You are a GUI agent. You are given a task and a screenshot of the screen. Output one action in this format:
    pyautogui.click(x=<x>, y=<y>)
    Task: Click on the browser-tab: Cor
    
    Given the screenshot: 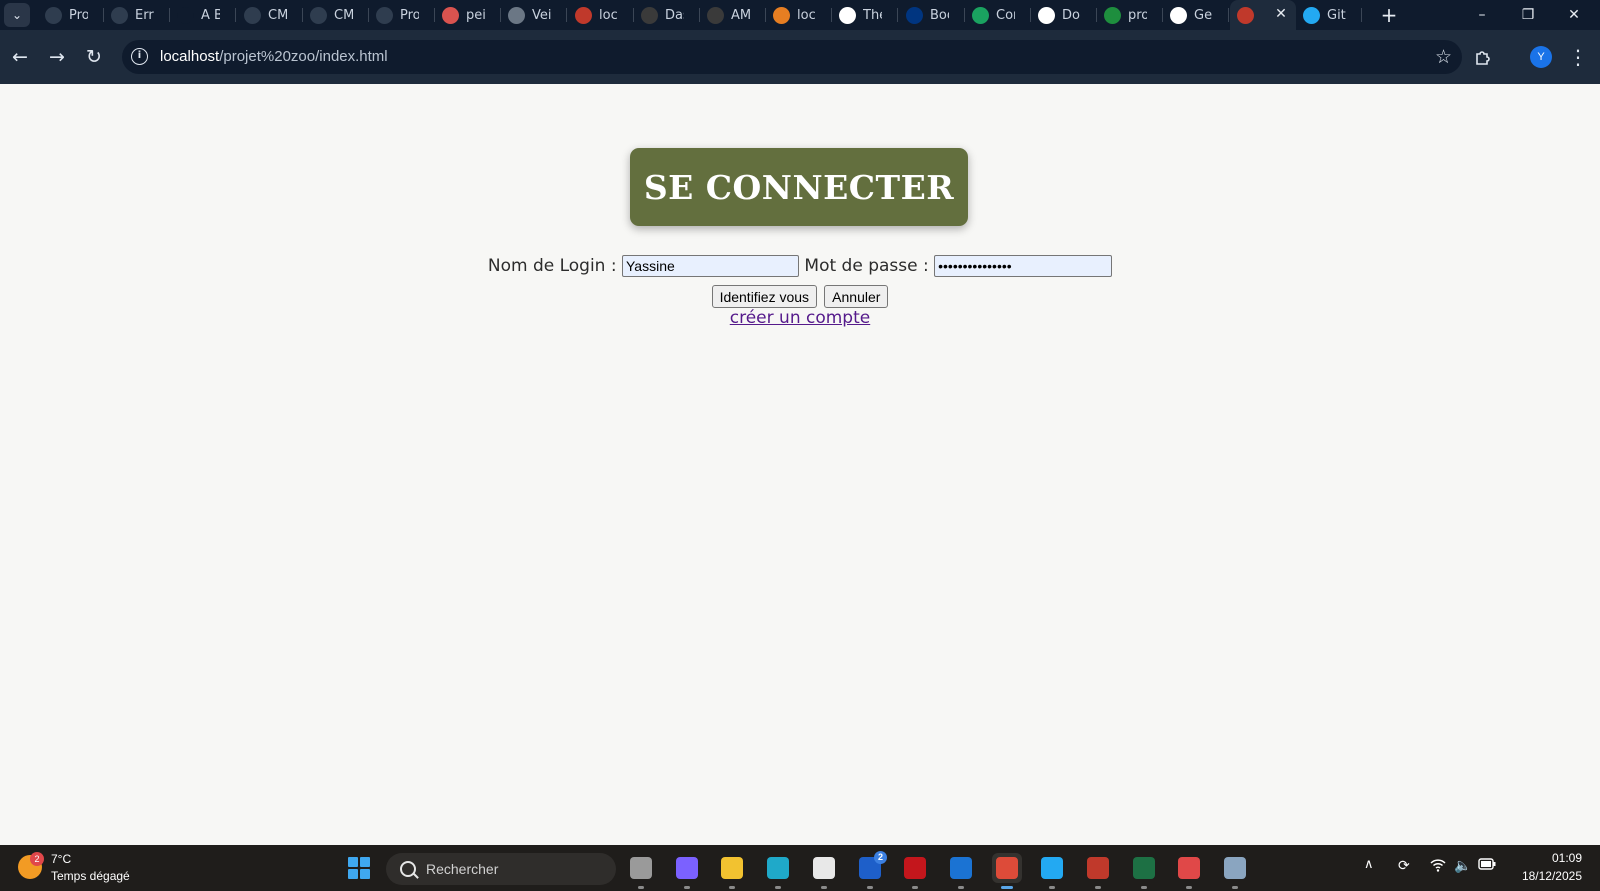 What is the action you would take?
    pyautogui.click(x=998, y=15)
    